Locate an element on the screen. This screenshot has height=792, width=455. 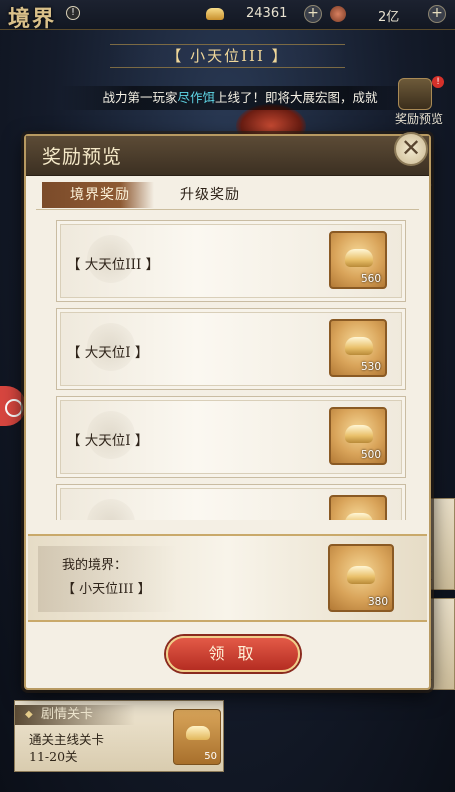
item-amount: 530 is located at coordinates (370, 367).